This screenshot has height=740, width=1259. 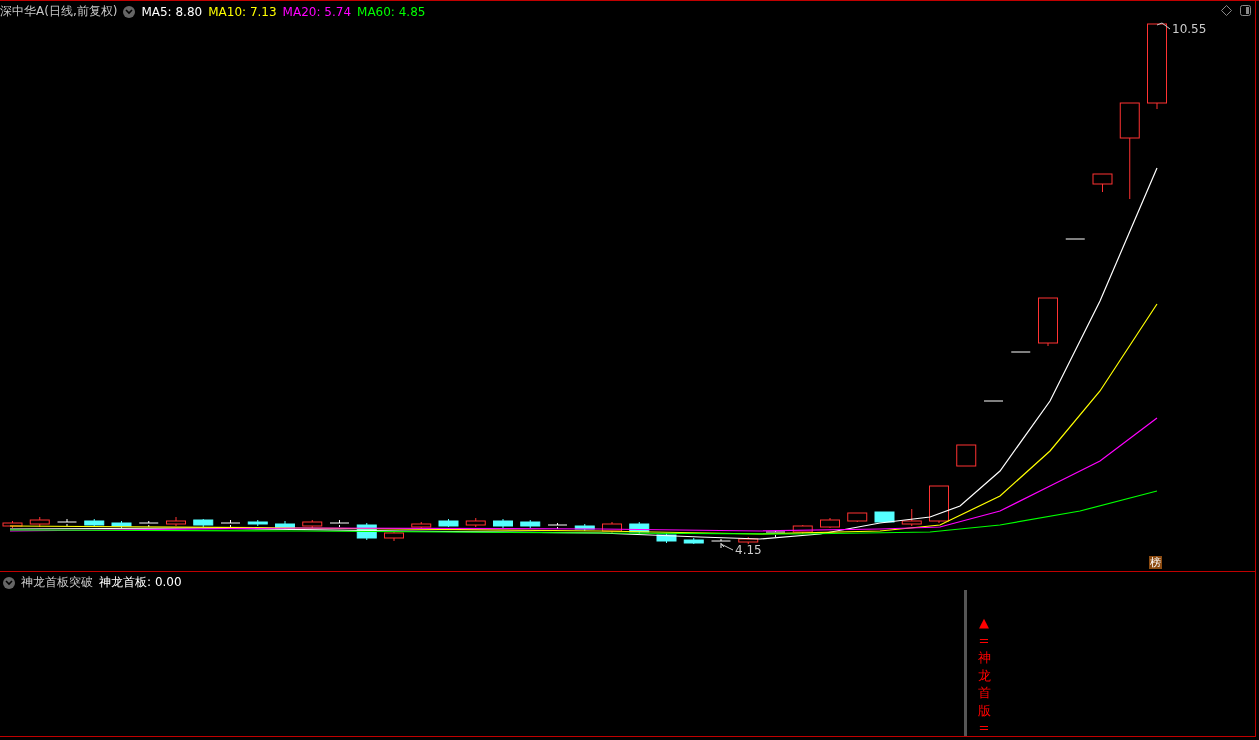 I want to click on signal-text: 神龙首版, so click(x=984, y=684).